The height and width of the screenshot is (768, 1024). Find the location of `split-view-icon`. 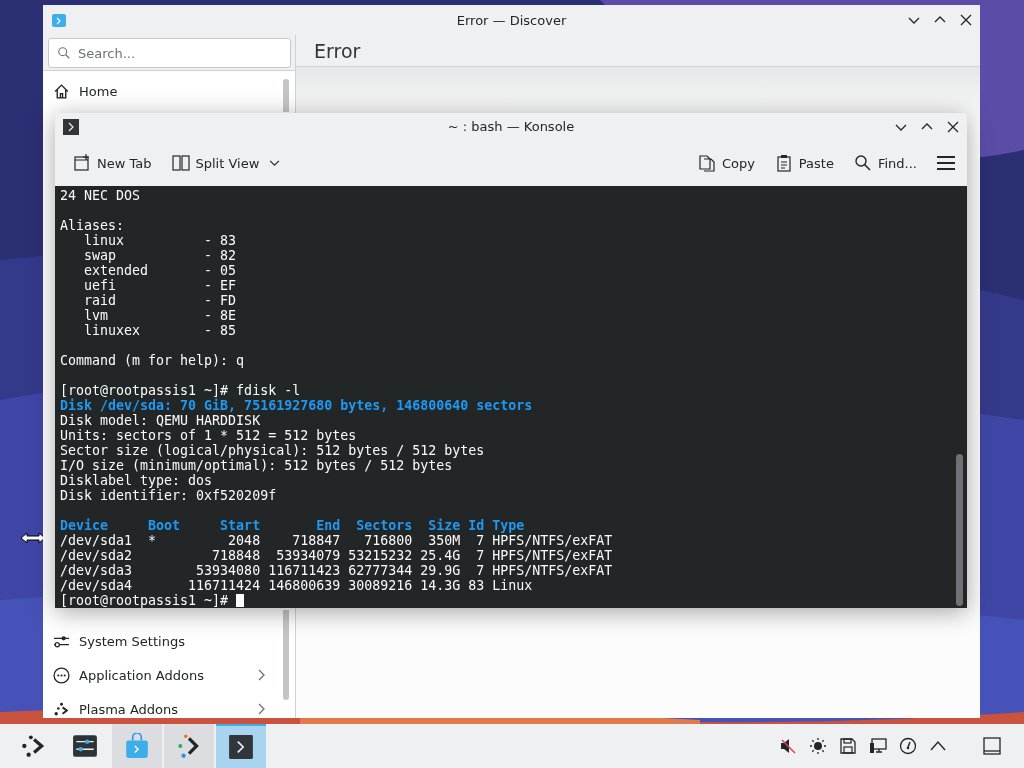

split-view-icon is located at coordinates (180, 163).